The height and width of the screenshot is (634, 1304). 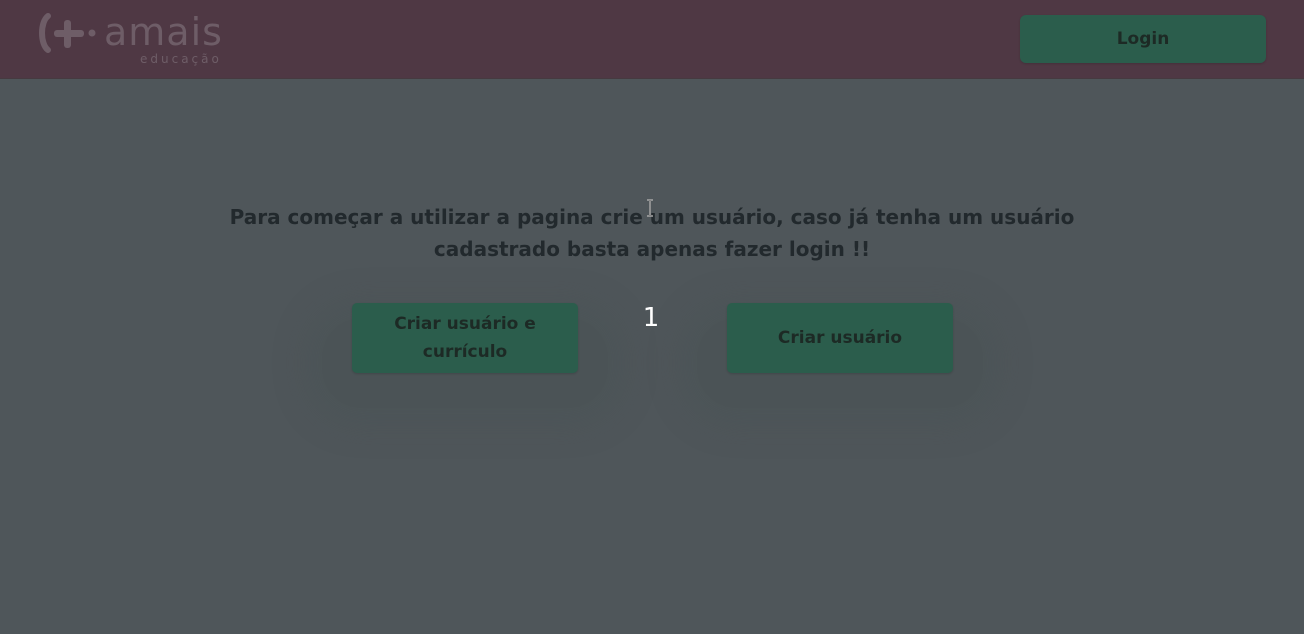 I want to click on login-button: Login, so click(x=1143, y=39).